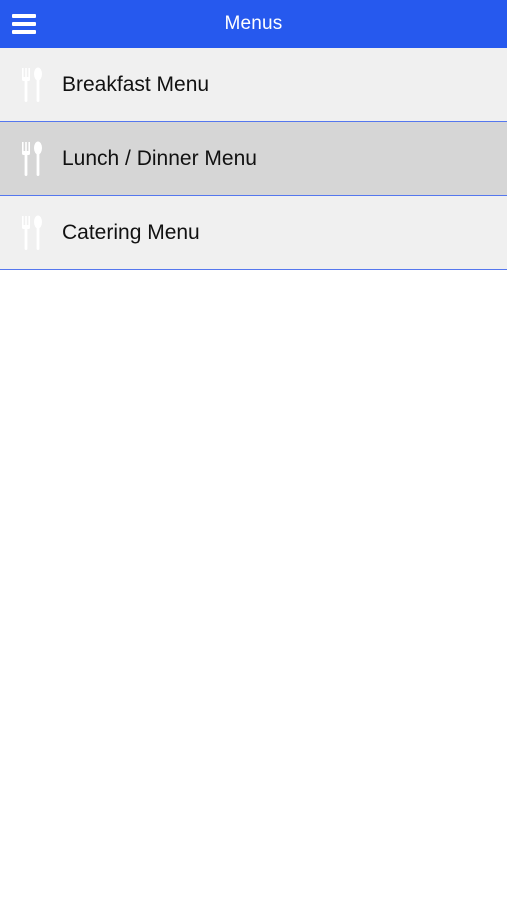 The height and width of the screenshot is (900, 507). Describe the element at coordinates (24, 24) in the screenshot. I see `hamburger-menu-icon` at that location.